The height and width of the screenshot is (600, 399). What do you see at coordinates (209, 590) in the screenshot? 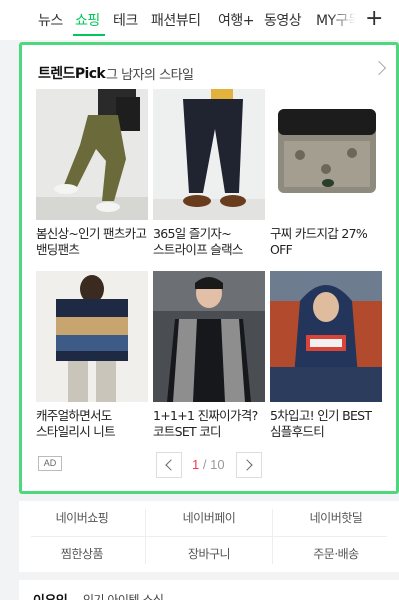
I see `next-section-peek: 이유있 인기 아이템 소식` at bounding box center [209, 590].